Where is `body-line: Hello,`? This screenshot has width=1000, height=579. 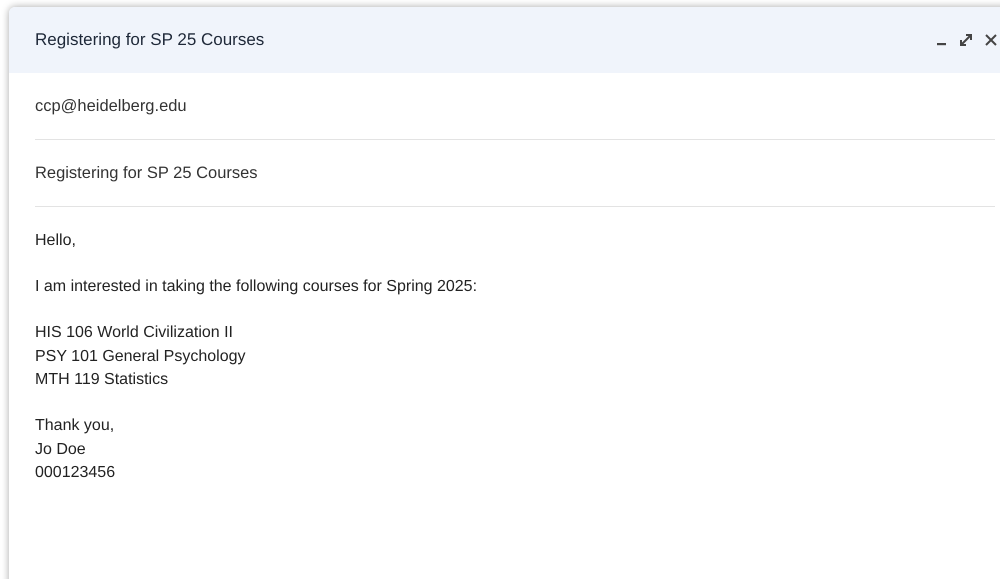 body-line: Hello, is located at coordinates (55, 241).